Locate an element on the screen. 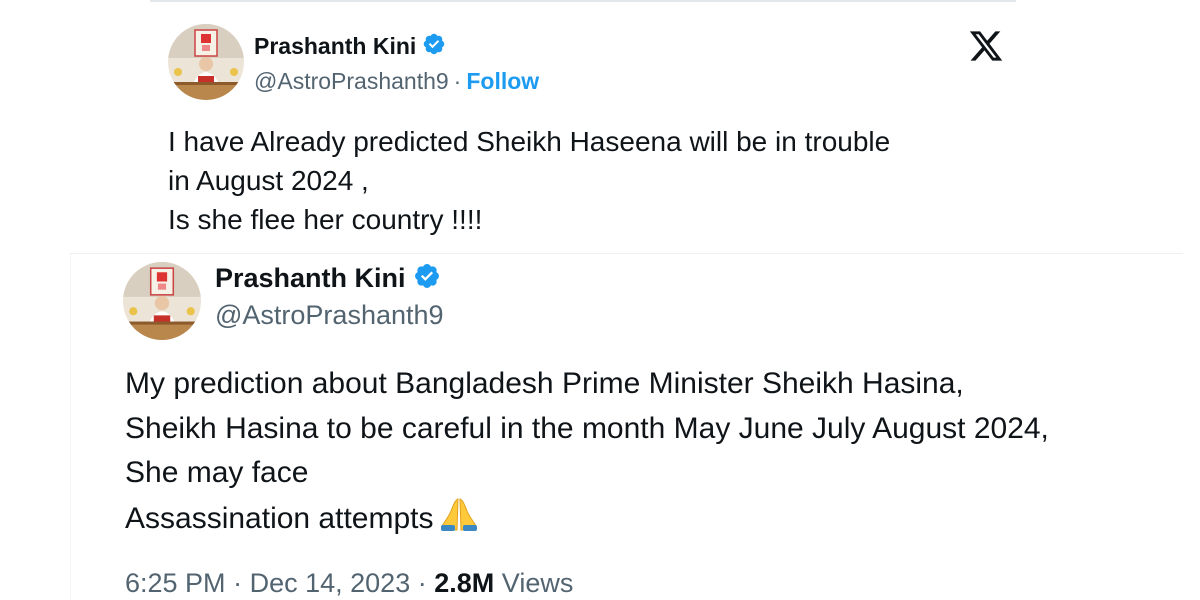 Image resolution: width=1200 pixels, height=600 pixels. tweet-meta: 6:25 PM · Dec 14, 2023 · 2.8M Views is located at coordinates (349, 583).